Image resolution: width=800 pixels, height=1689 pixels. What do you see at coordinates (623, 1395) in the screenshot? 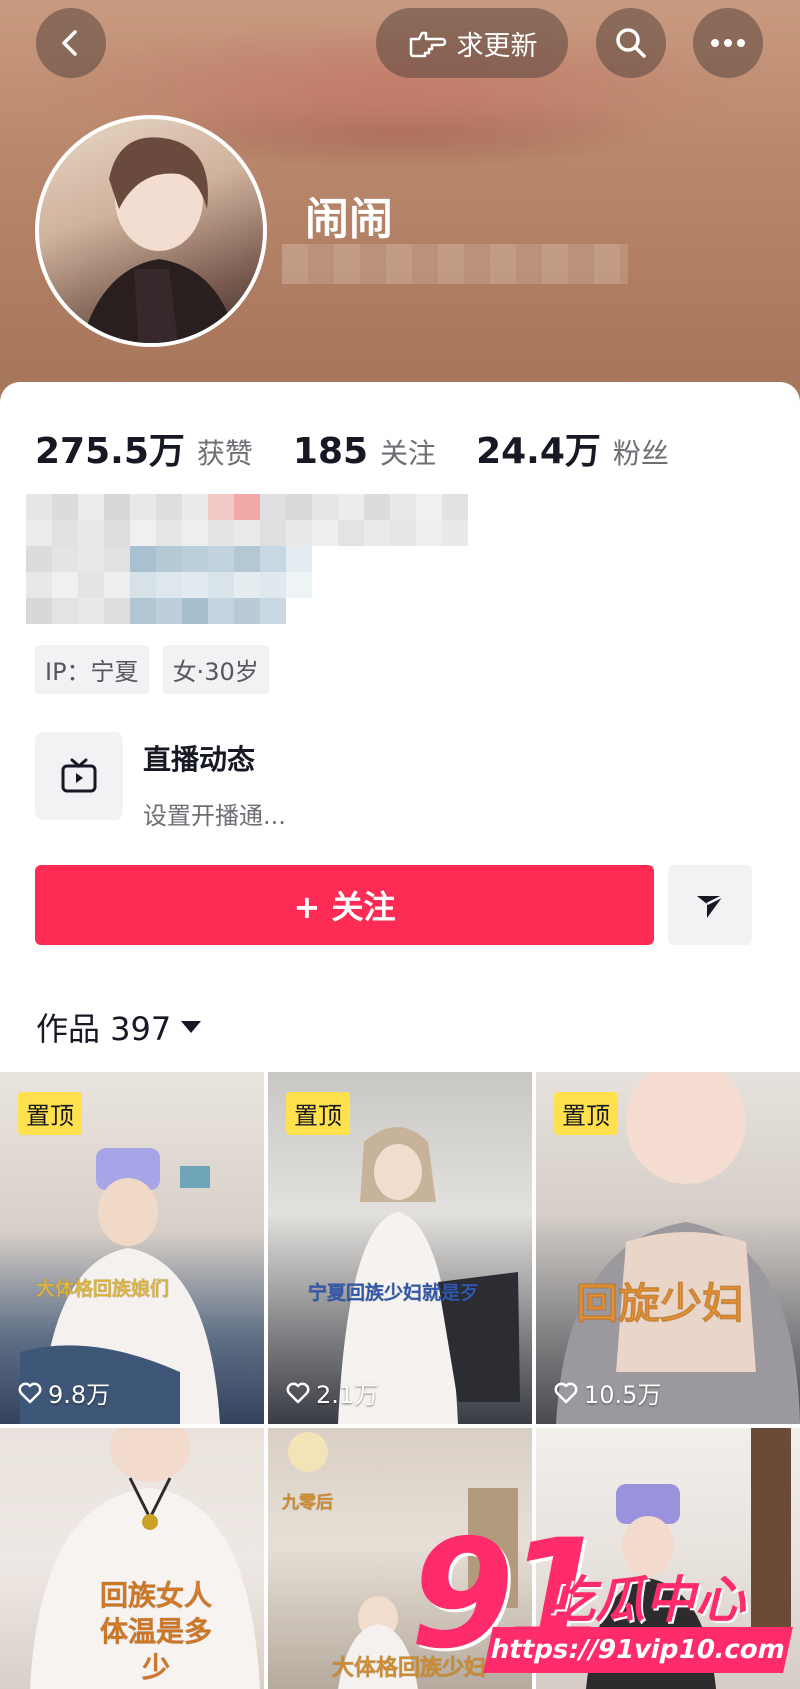
I see `likes-count-label: 10.5万` at bounding box center [623, 1395].